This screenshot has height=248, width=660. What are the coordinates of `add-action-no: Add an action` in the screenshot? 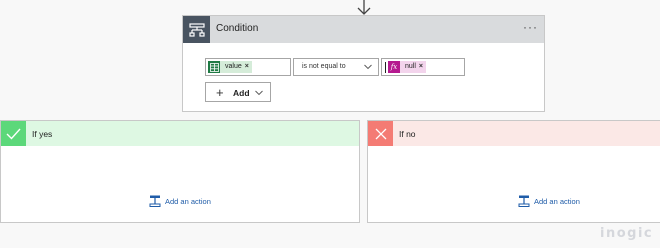 It's located at (549, 201).